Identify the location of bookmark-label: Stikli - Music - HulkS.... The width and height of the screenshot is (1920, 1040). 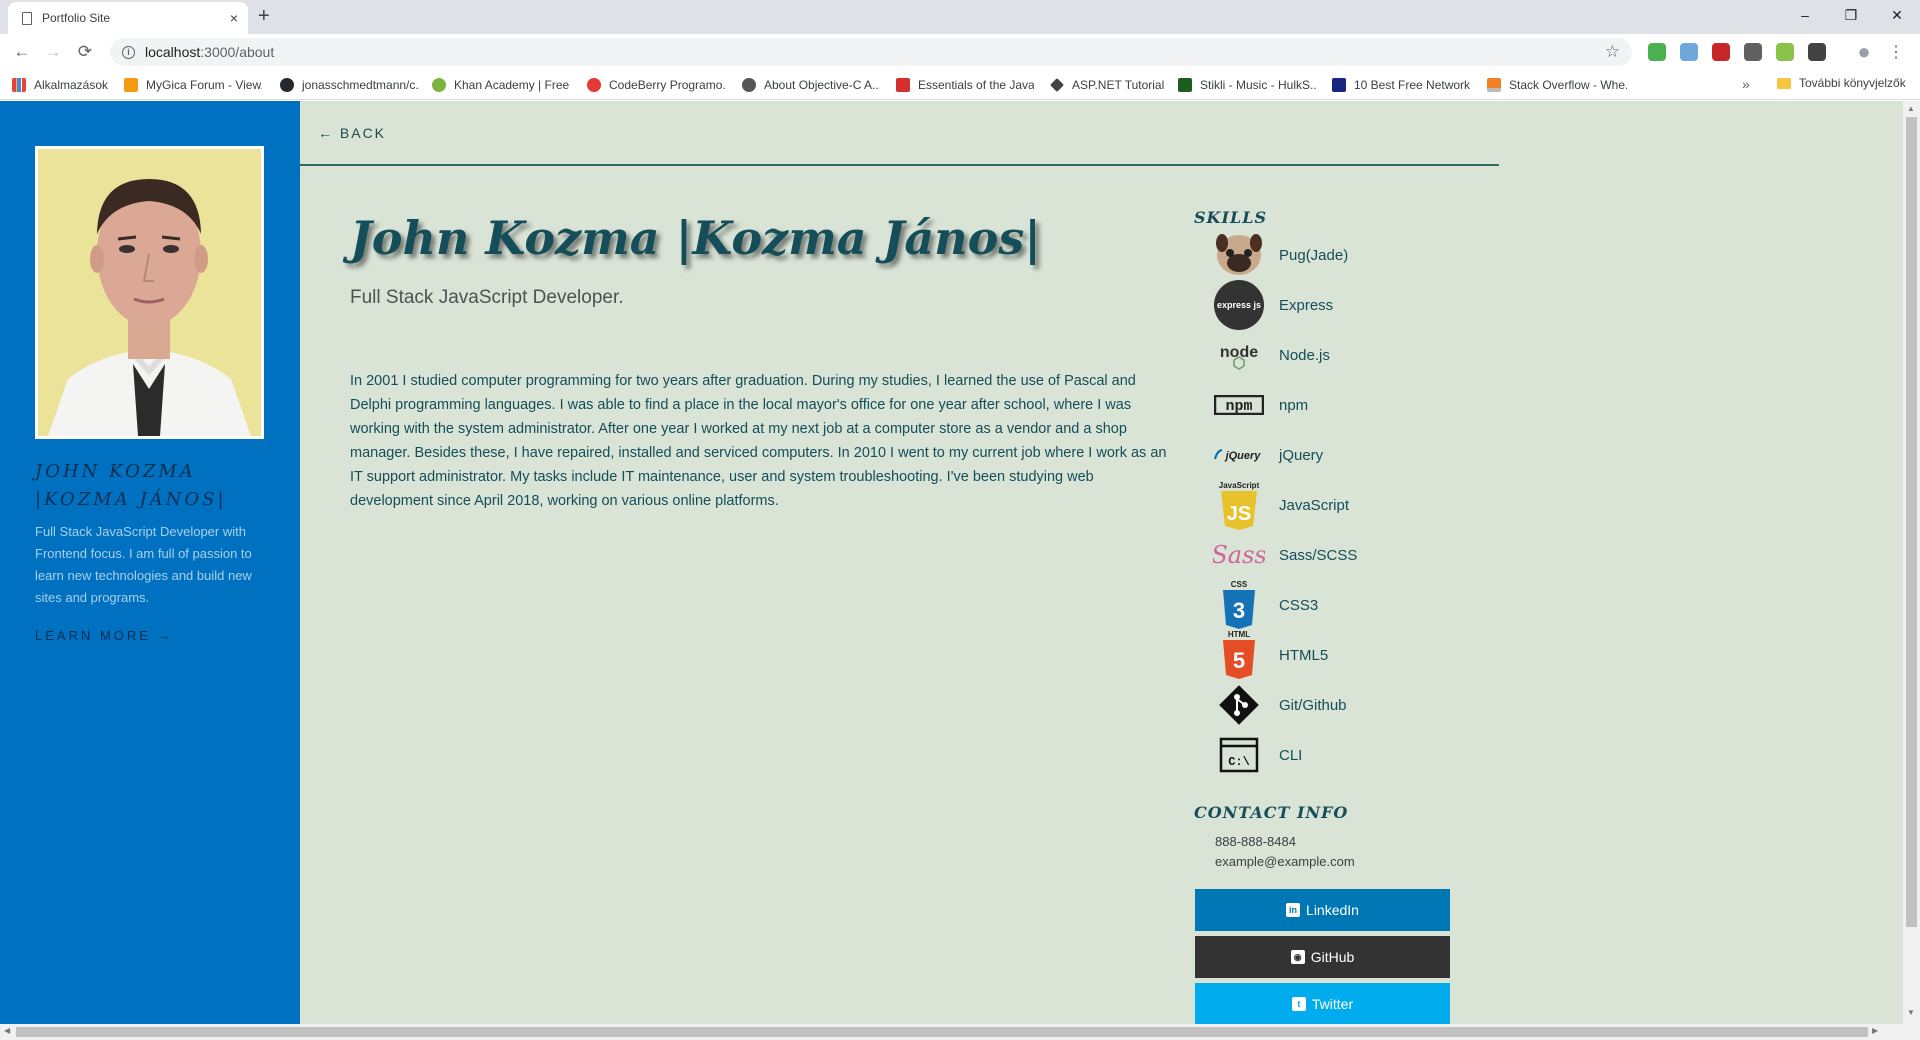
(1258, 85).